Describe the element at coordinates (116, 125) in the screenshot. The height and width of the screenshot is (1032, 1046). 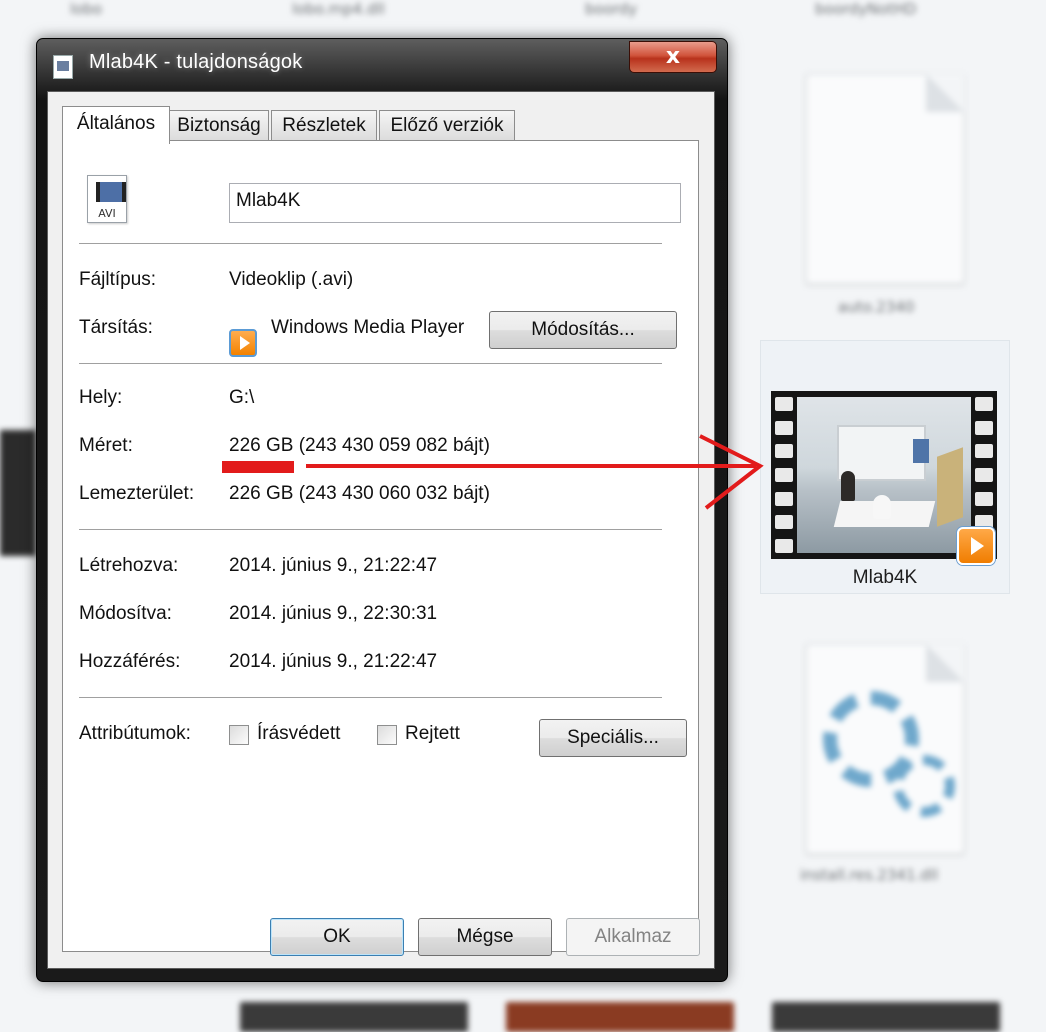
I see `tab-general: Általános` at that location.